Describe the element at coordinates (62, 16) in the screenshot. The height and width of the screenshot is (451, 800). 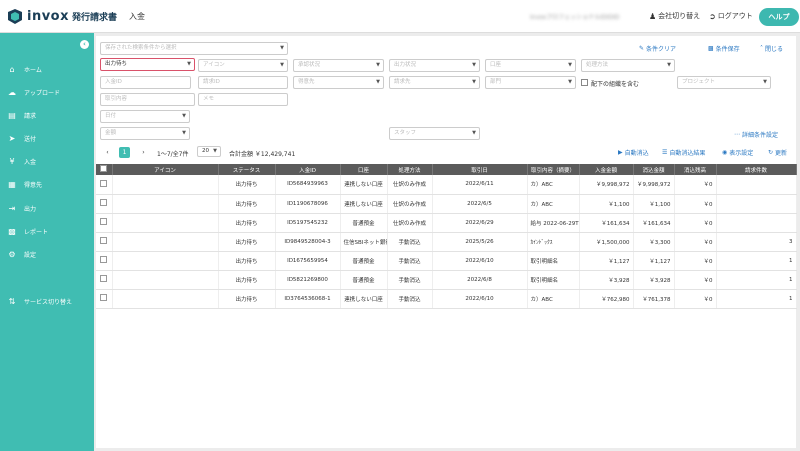
I see `logo: invox 発行請求書` at that location.